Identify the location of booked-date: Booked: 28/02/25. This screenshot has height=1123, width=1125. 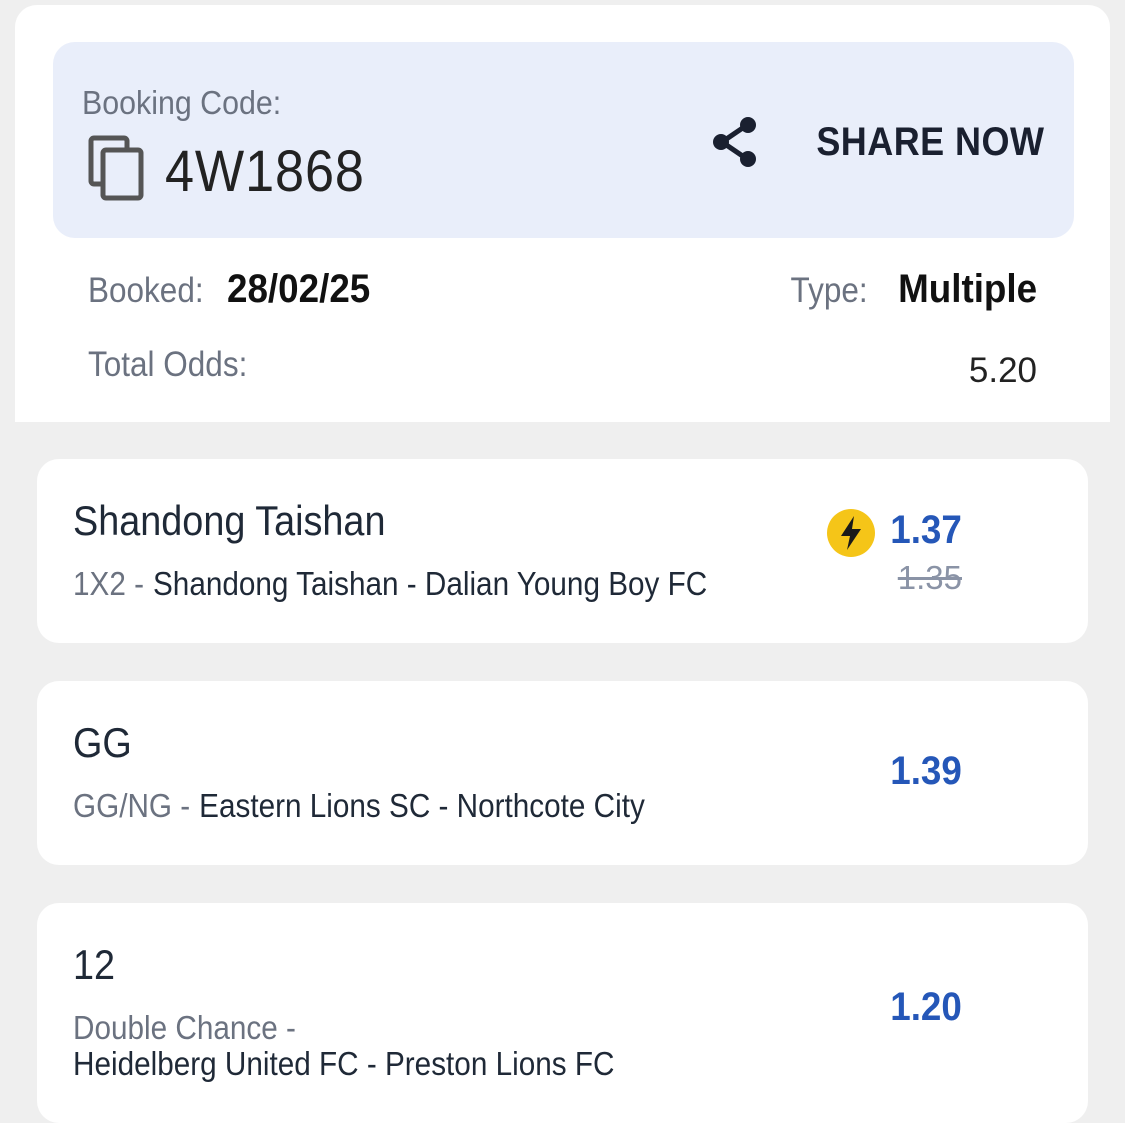
(235, 289).